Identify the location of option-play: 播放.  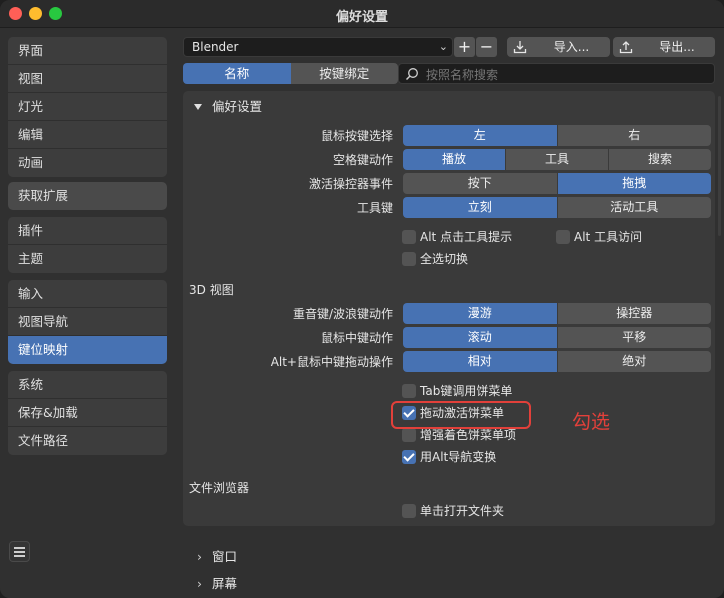
(454, 159).